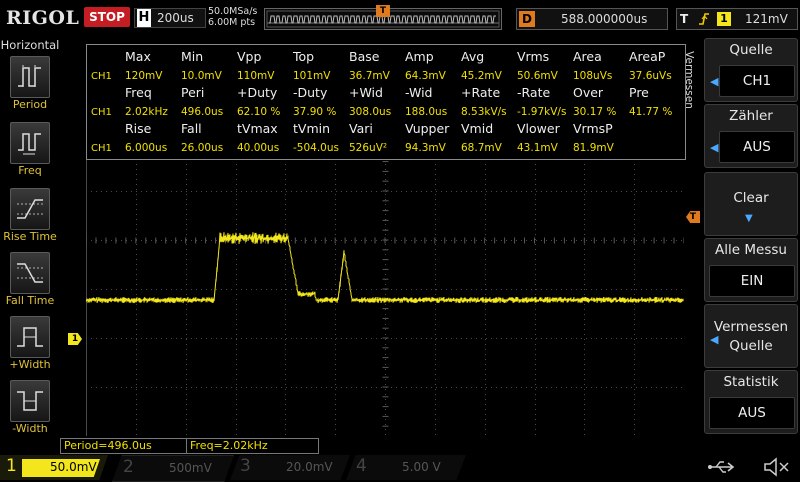 The image size is (800, 482). Describe the element at coordinates (427, 128) in the screenshot. I see `meas-header: Vupper` at that location.